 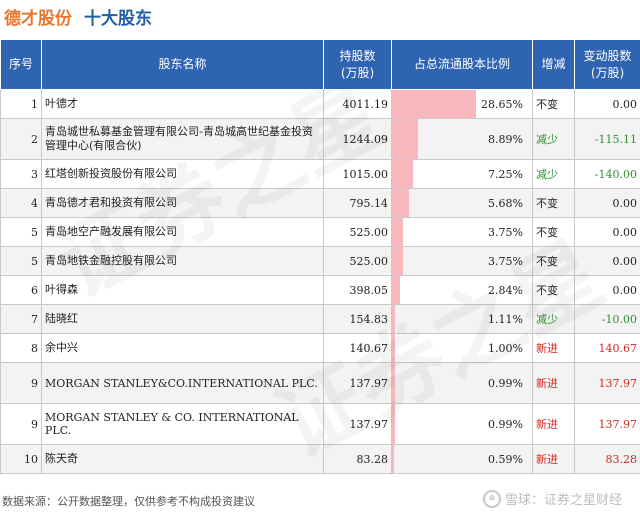 I want to click on company-name: 德才股份, so click(x=38, y=18).